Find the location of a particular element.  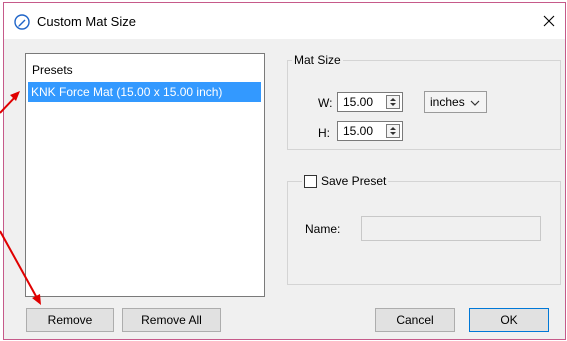

annotation-overlay is located at coordinates (20, 198).